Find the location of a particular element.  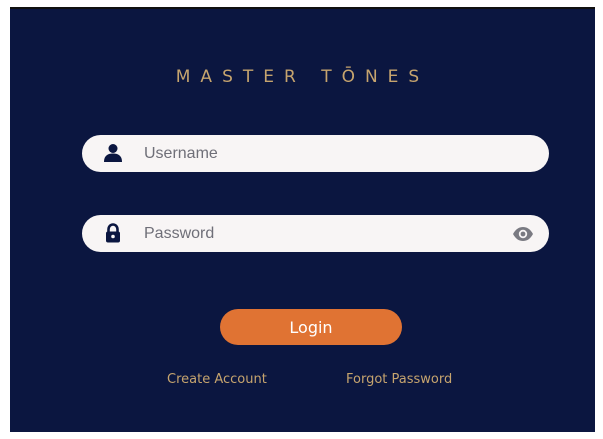

password-input is located at coordinates (329, 233).